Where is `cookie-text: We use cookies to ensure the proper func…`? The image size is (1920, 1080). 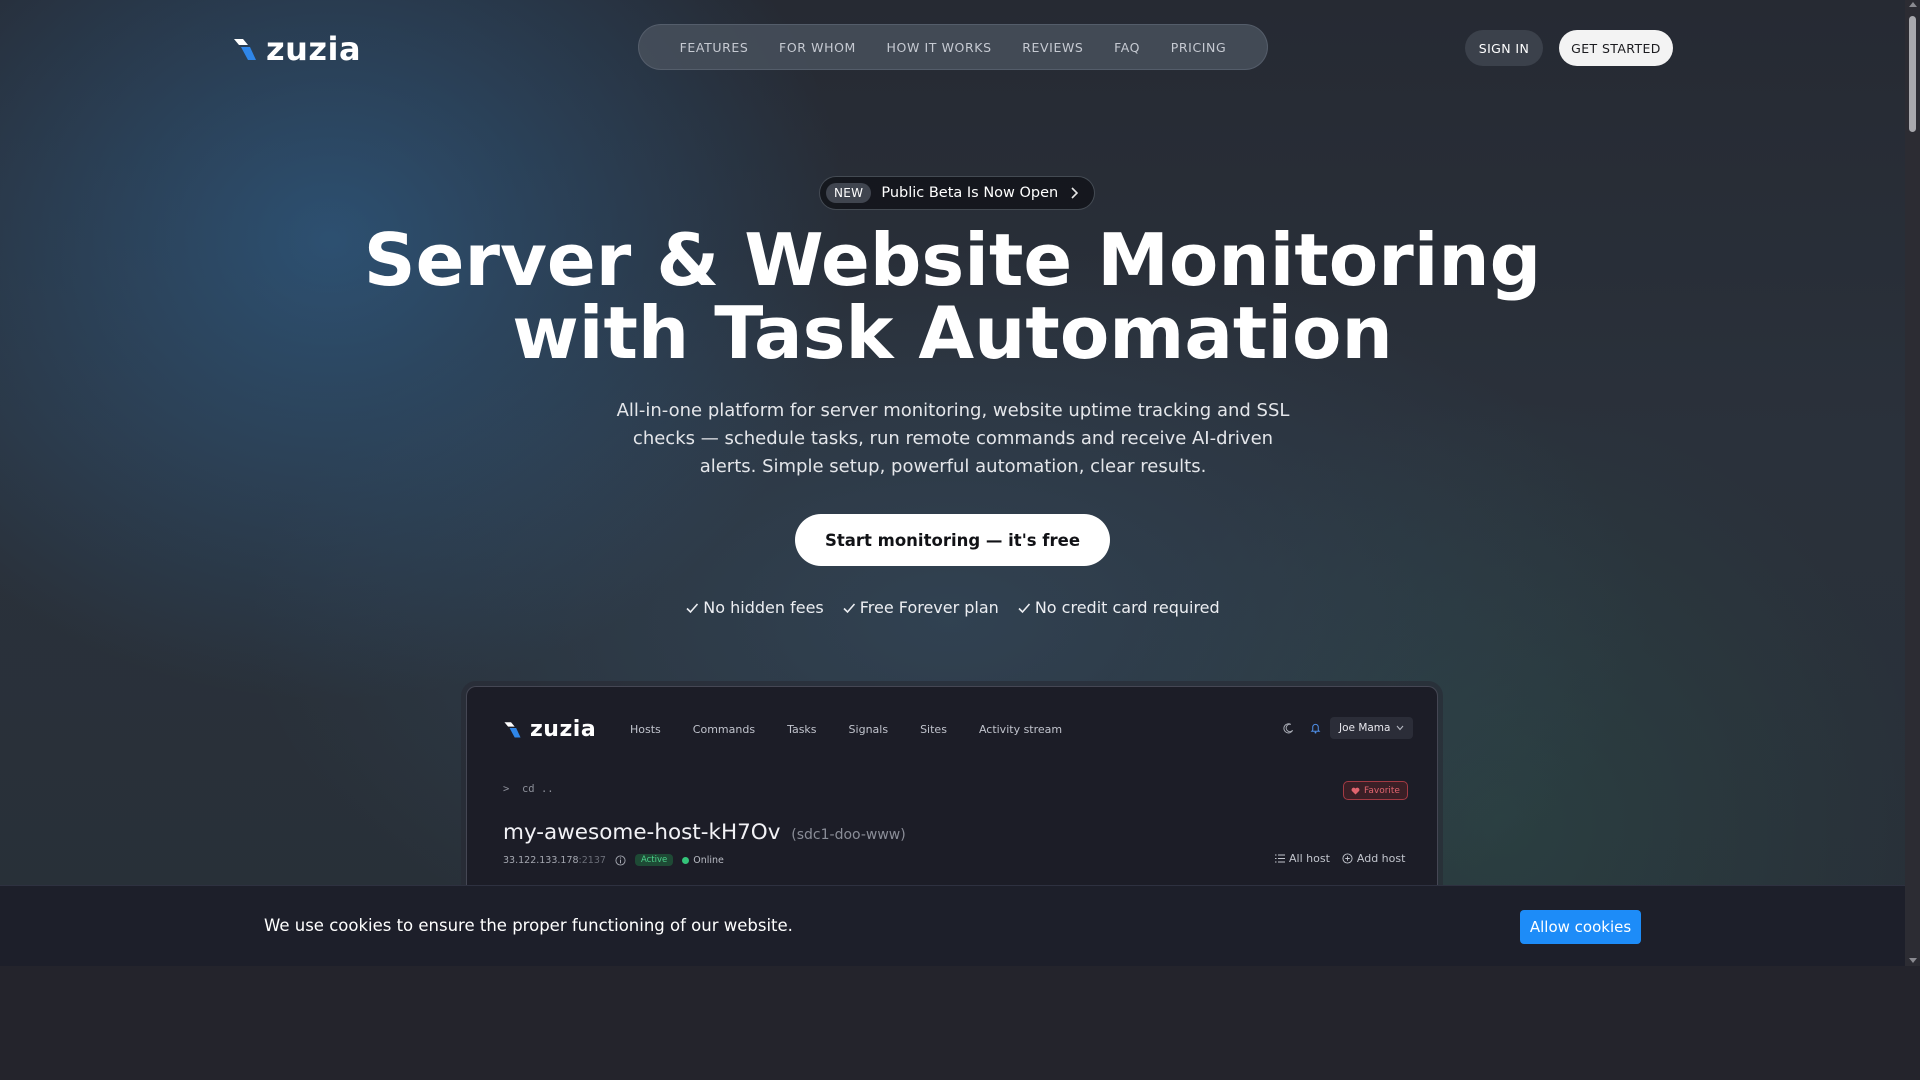 cookie-text: We use cookies to ensure the proper func… is located at coordinates (528, 925).